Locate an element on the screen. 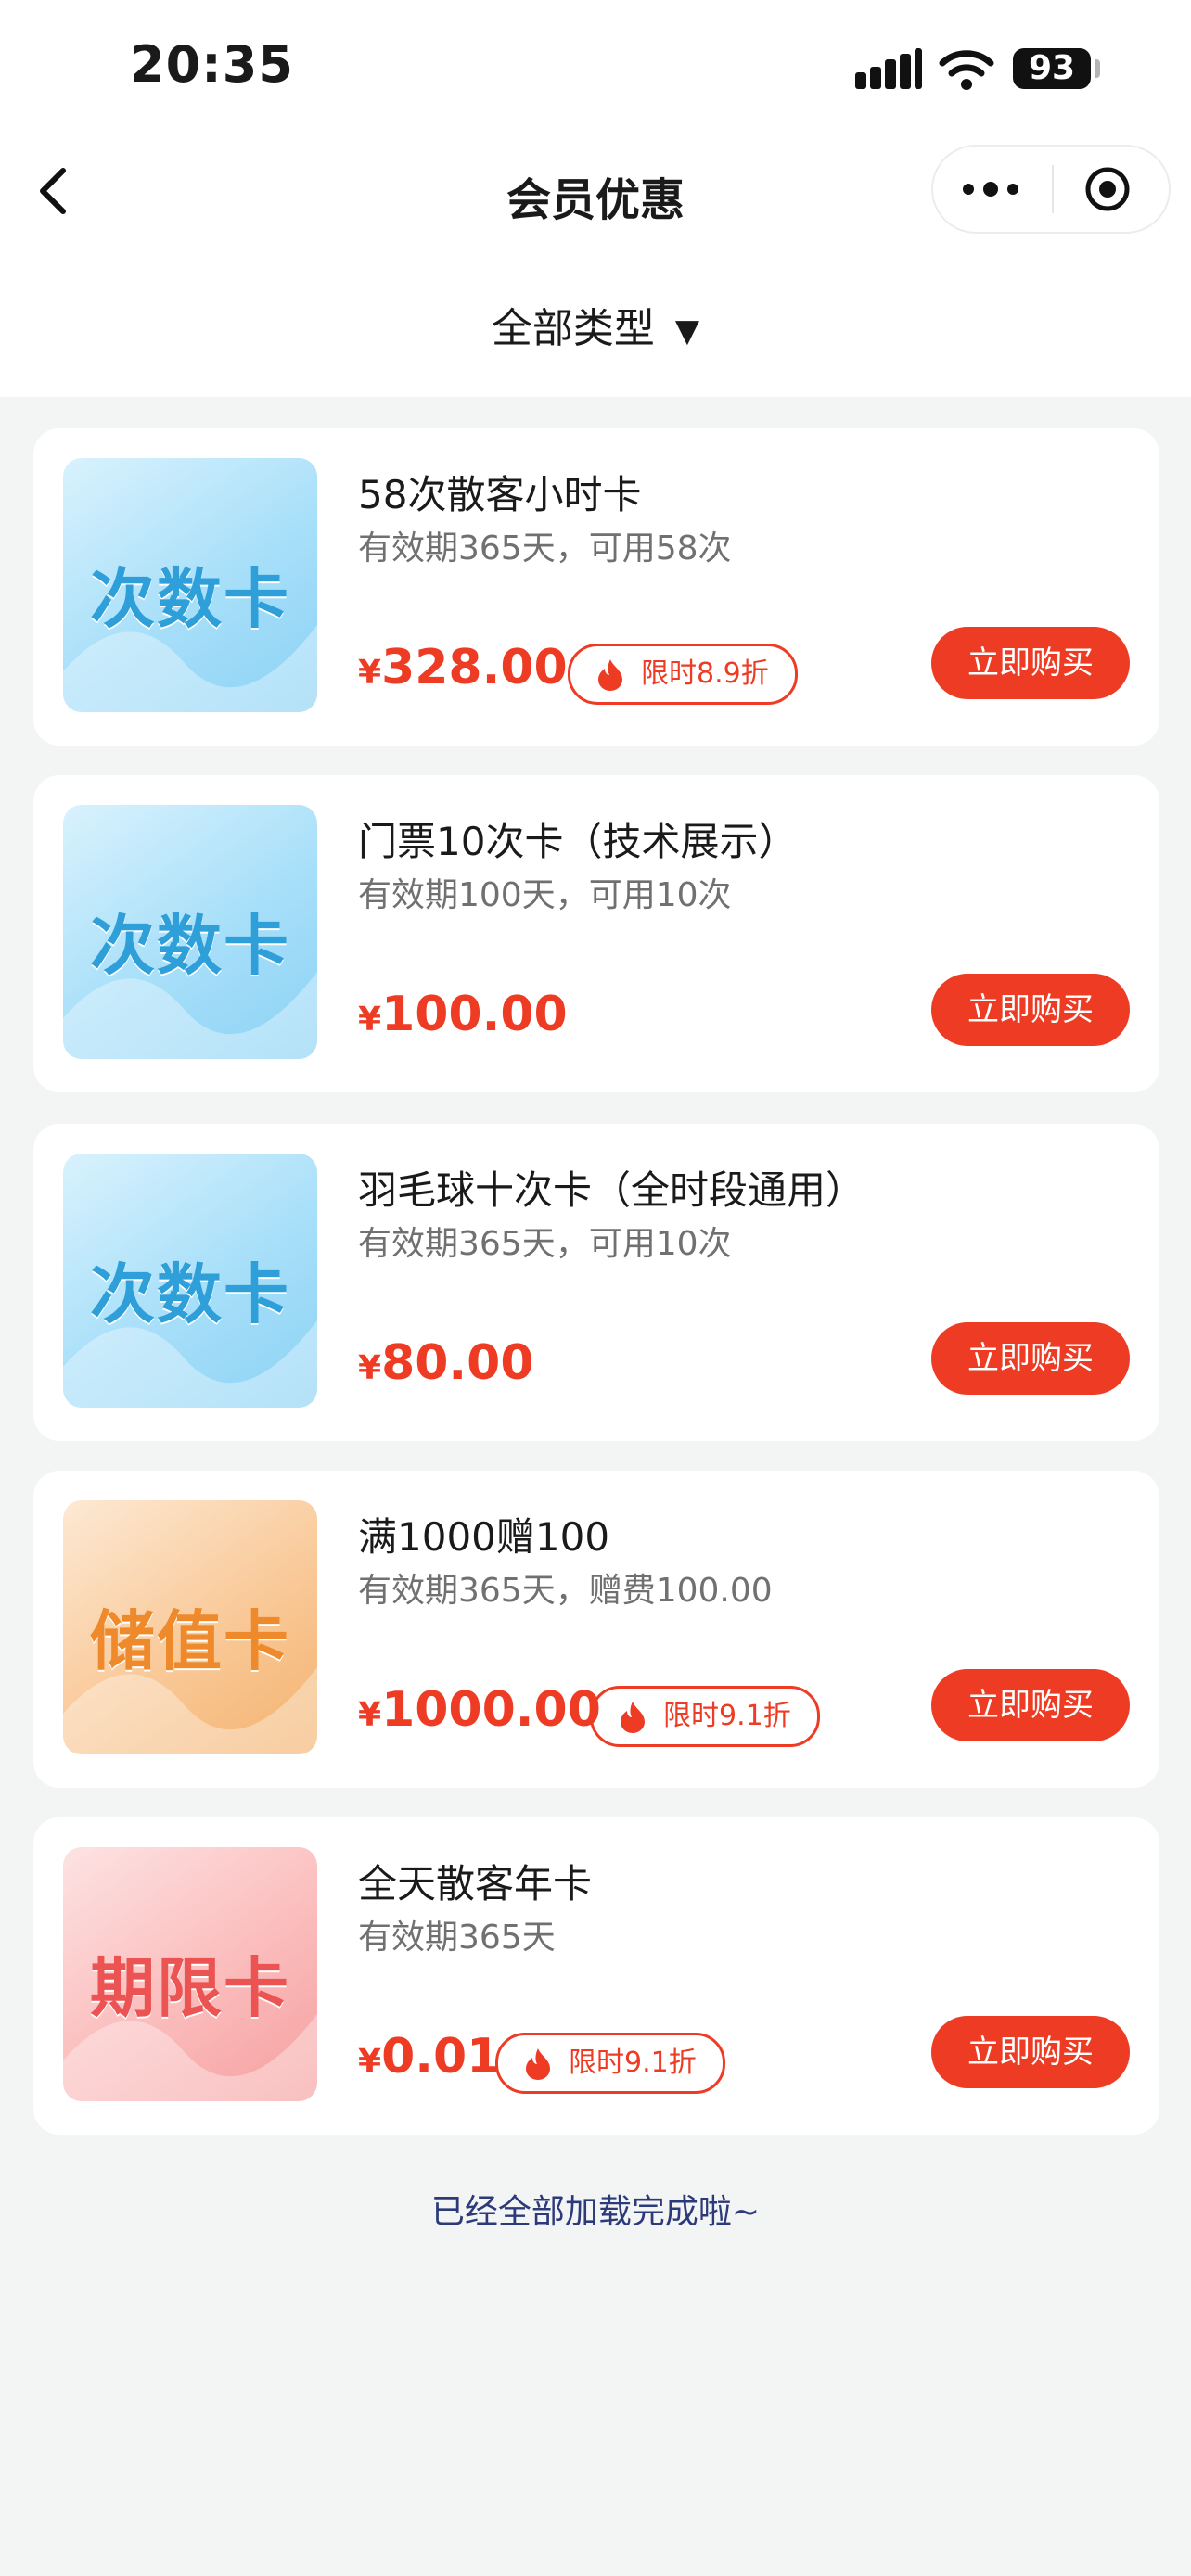 The image size is (1191, 2576). wifi-icon is located at coordinates (966, 70).